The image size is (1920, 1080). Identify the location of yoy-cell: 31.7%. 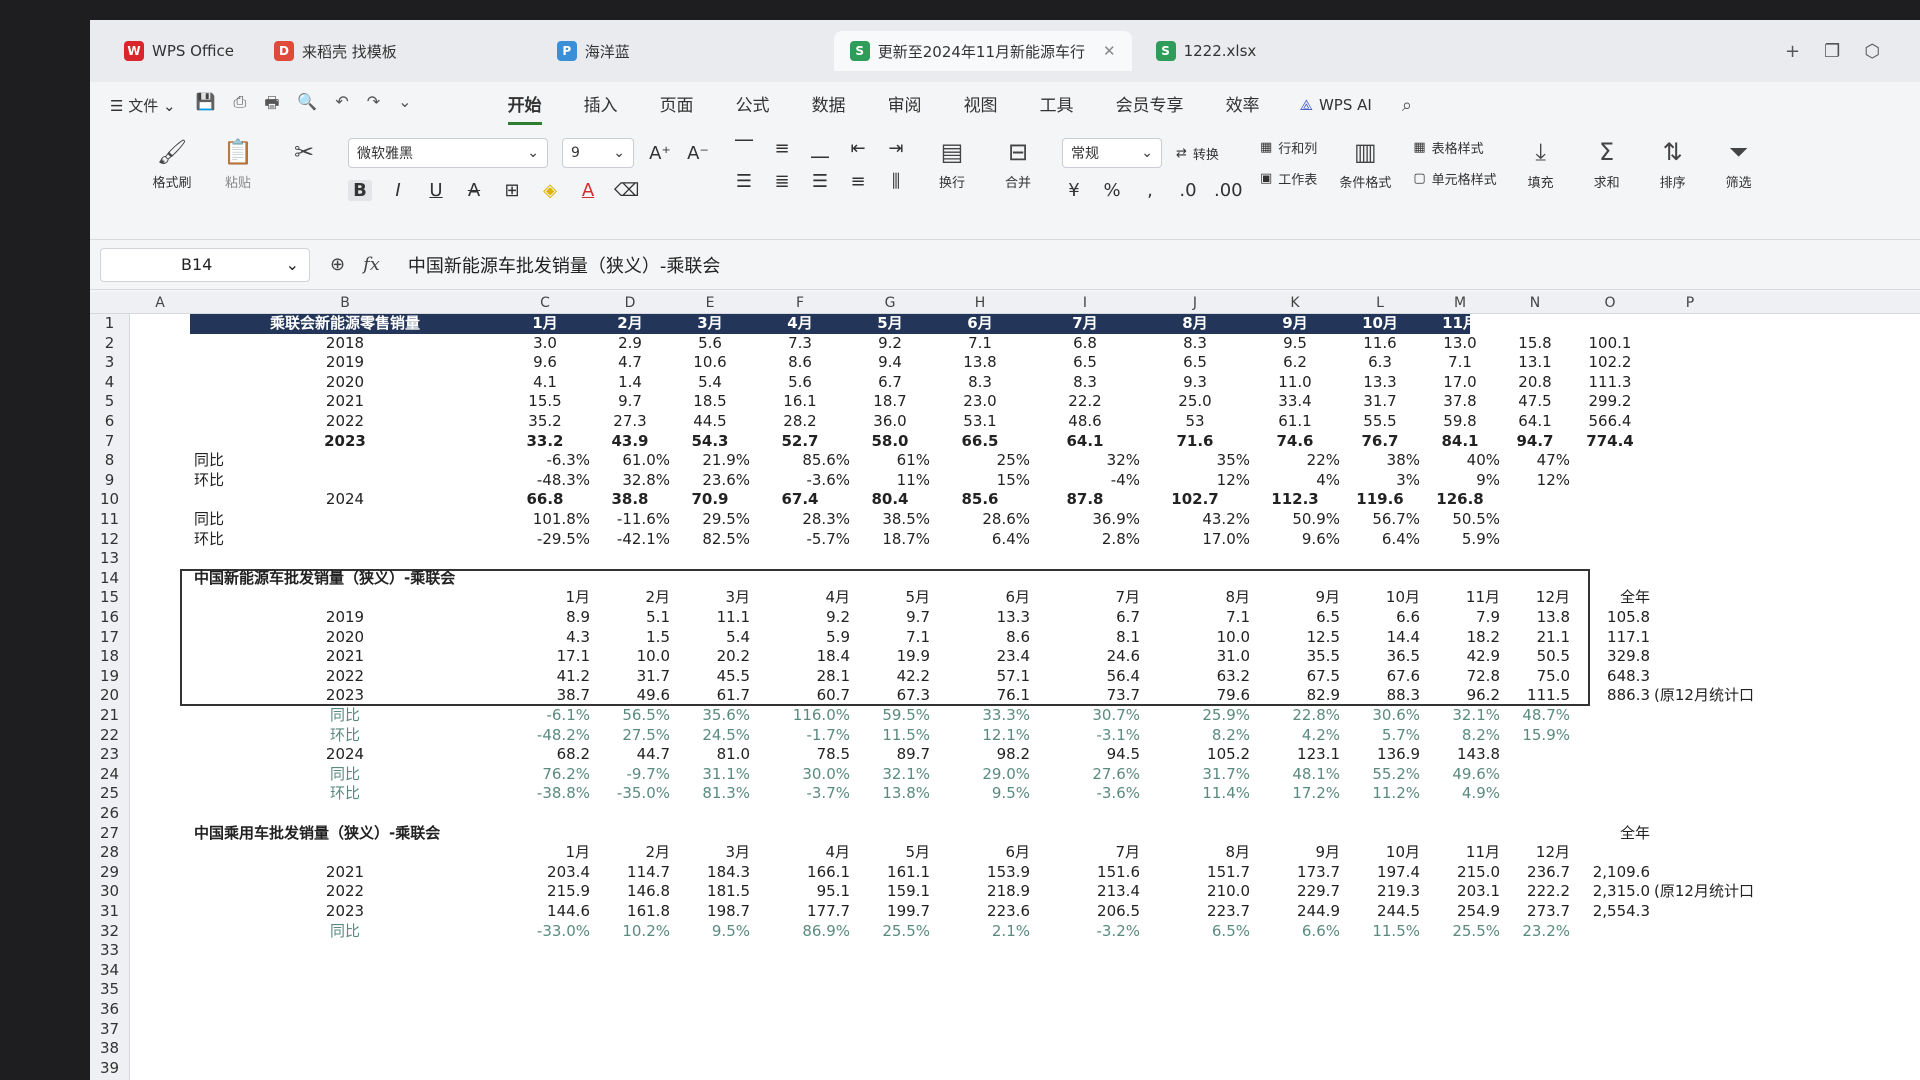
(1195, 775).